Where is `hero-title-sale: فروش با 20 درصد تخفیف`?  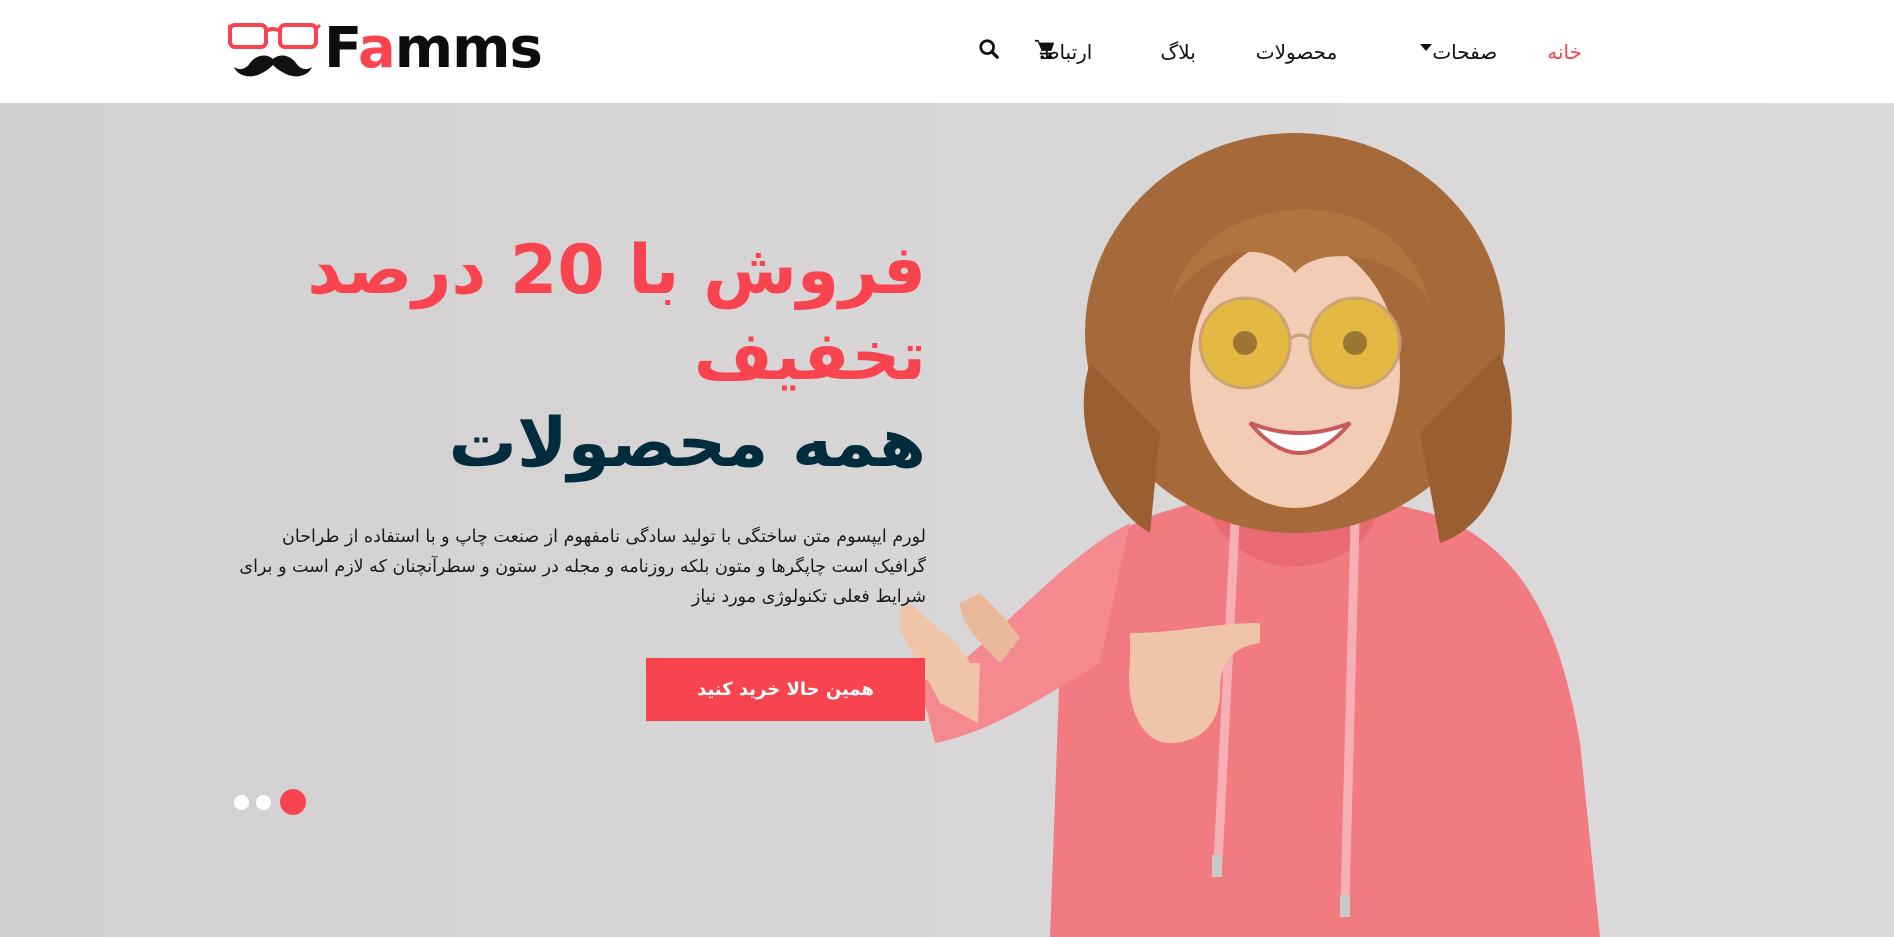
hero-title-sale: فروش با 20 درصد تخفیف is located at coordinates (616, 313).